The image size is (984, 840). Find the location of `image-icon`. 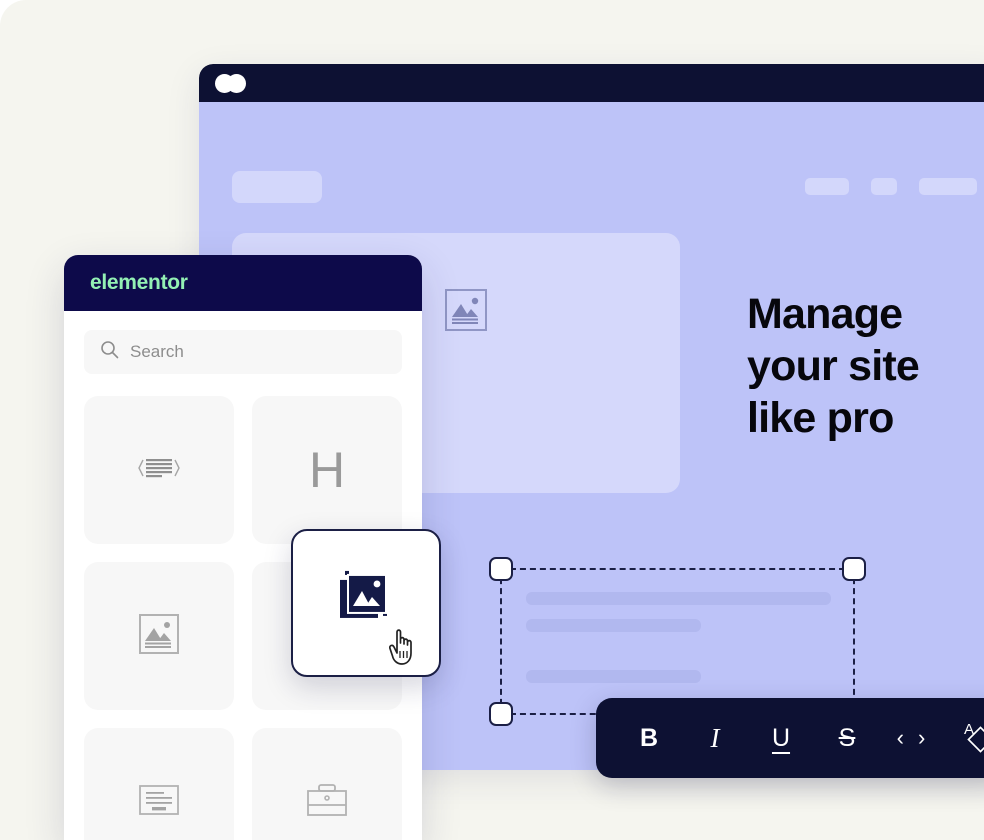

image-icon is located at coordinates (159, 636).